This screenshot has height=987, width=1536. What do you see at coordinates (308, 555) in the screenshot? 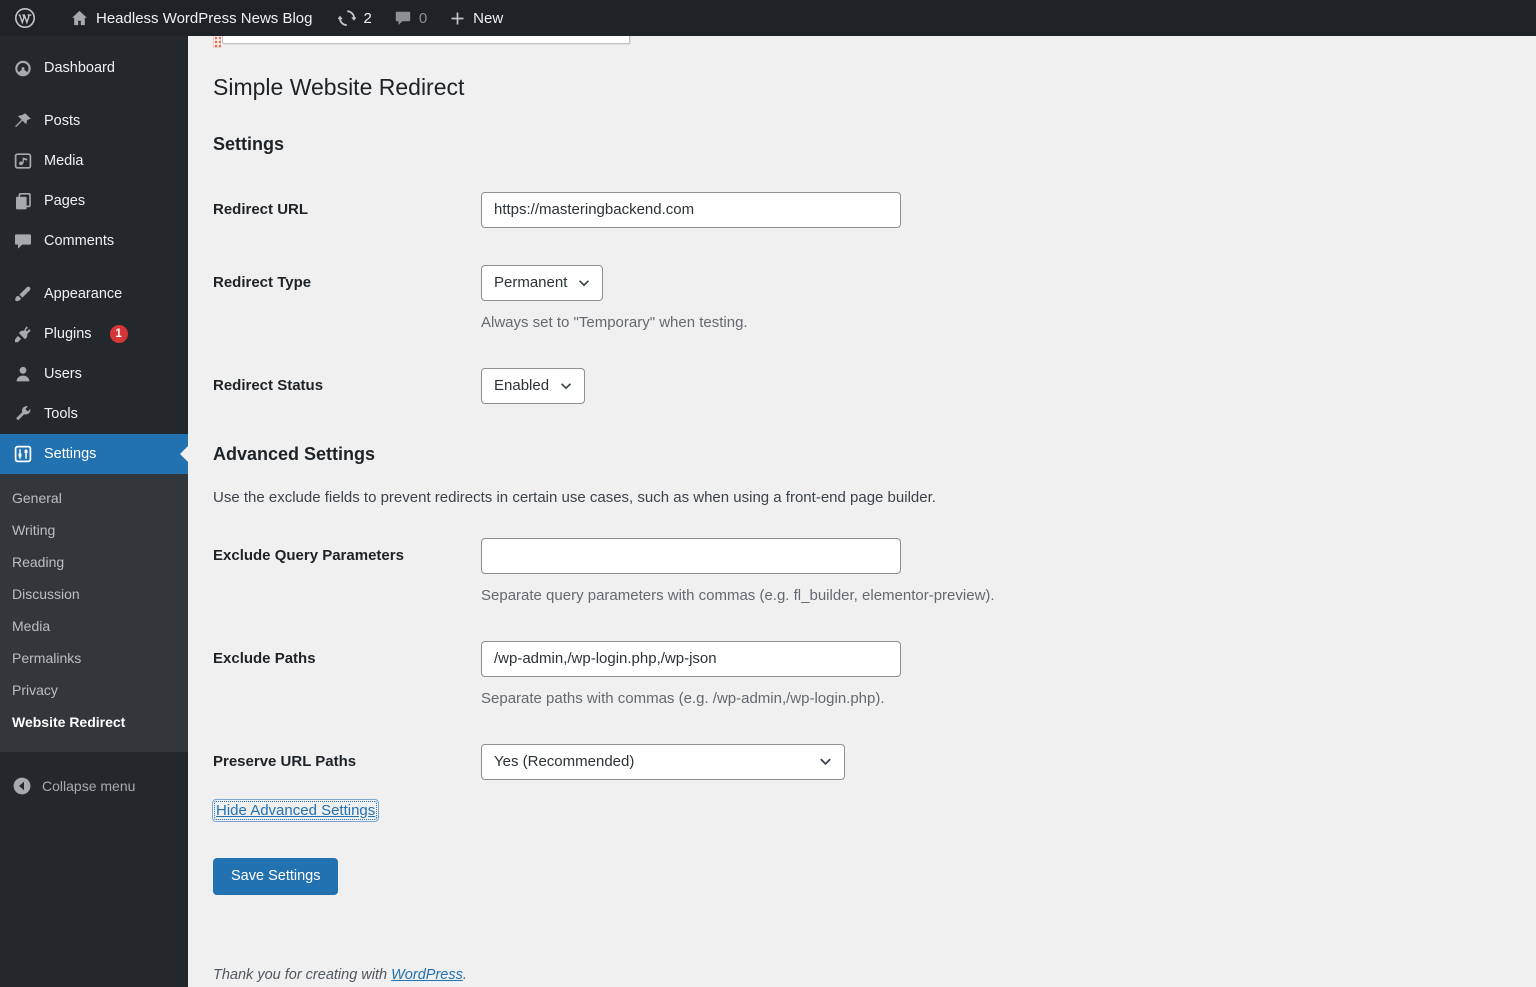
I see `exclude-query-label: Exclude Query Parameters` at bounding box center [308, 555].